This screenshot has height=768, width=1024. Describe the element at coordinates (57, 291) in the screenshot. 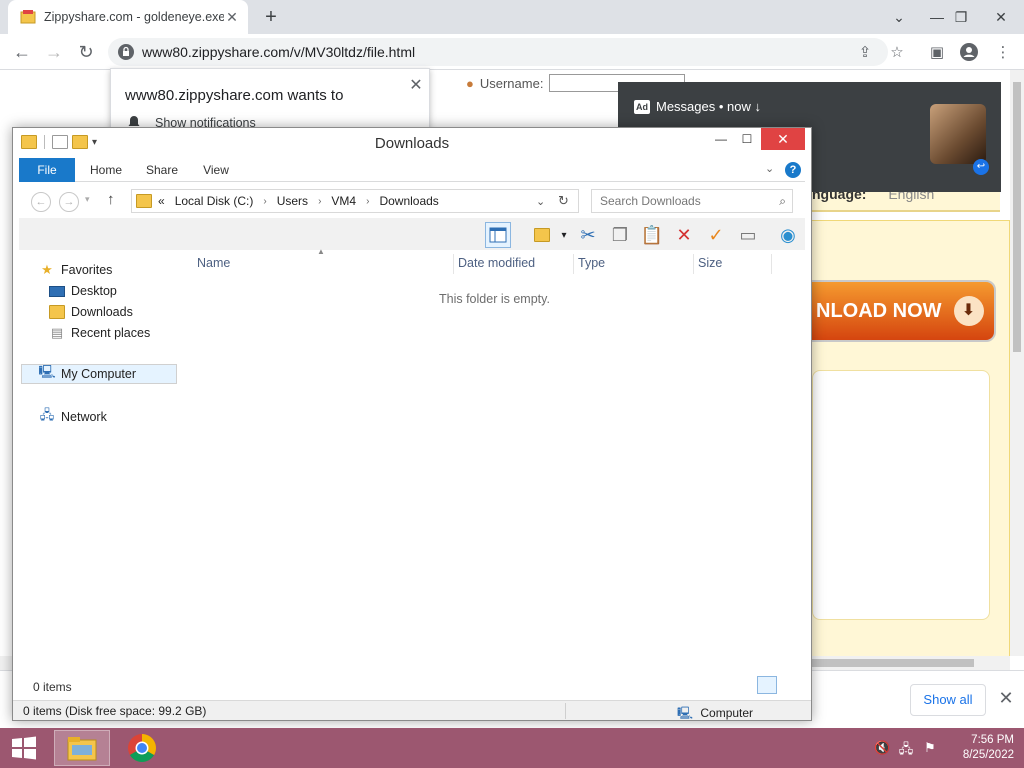

I see `desktop-icon` at that location.